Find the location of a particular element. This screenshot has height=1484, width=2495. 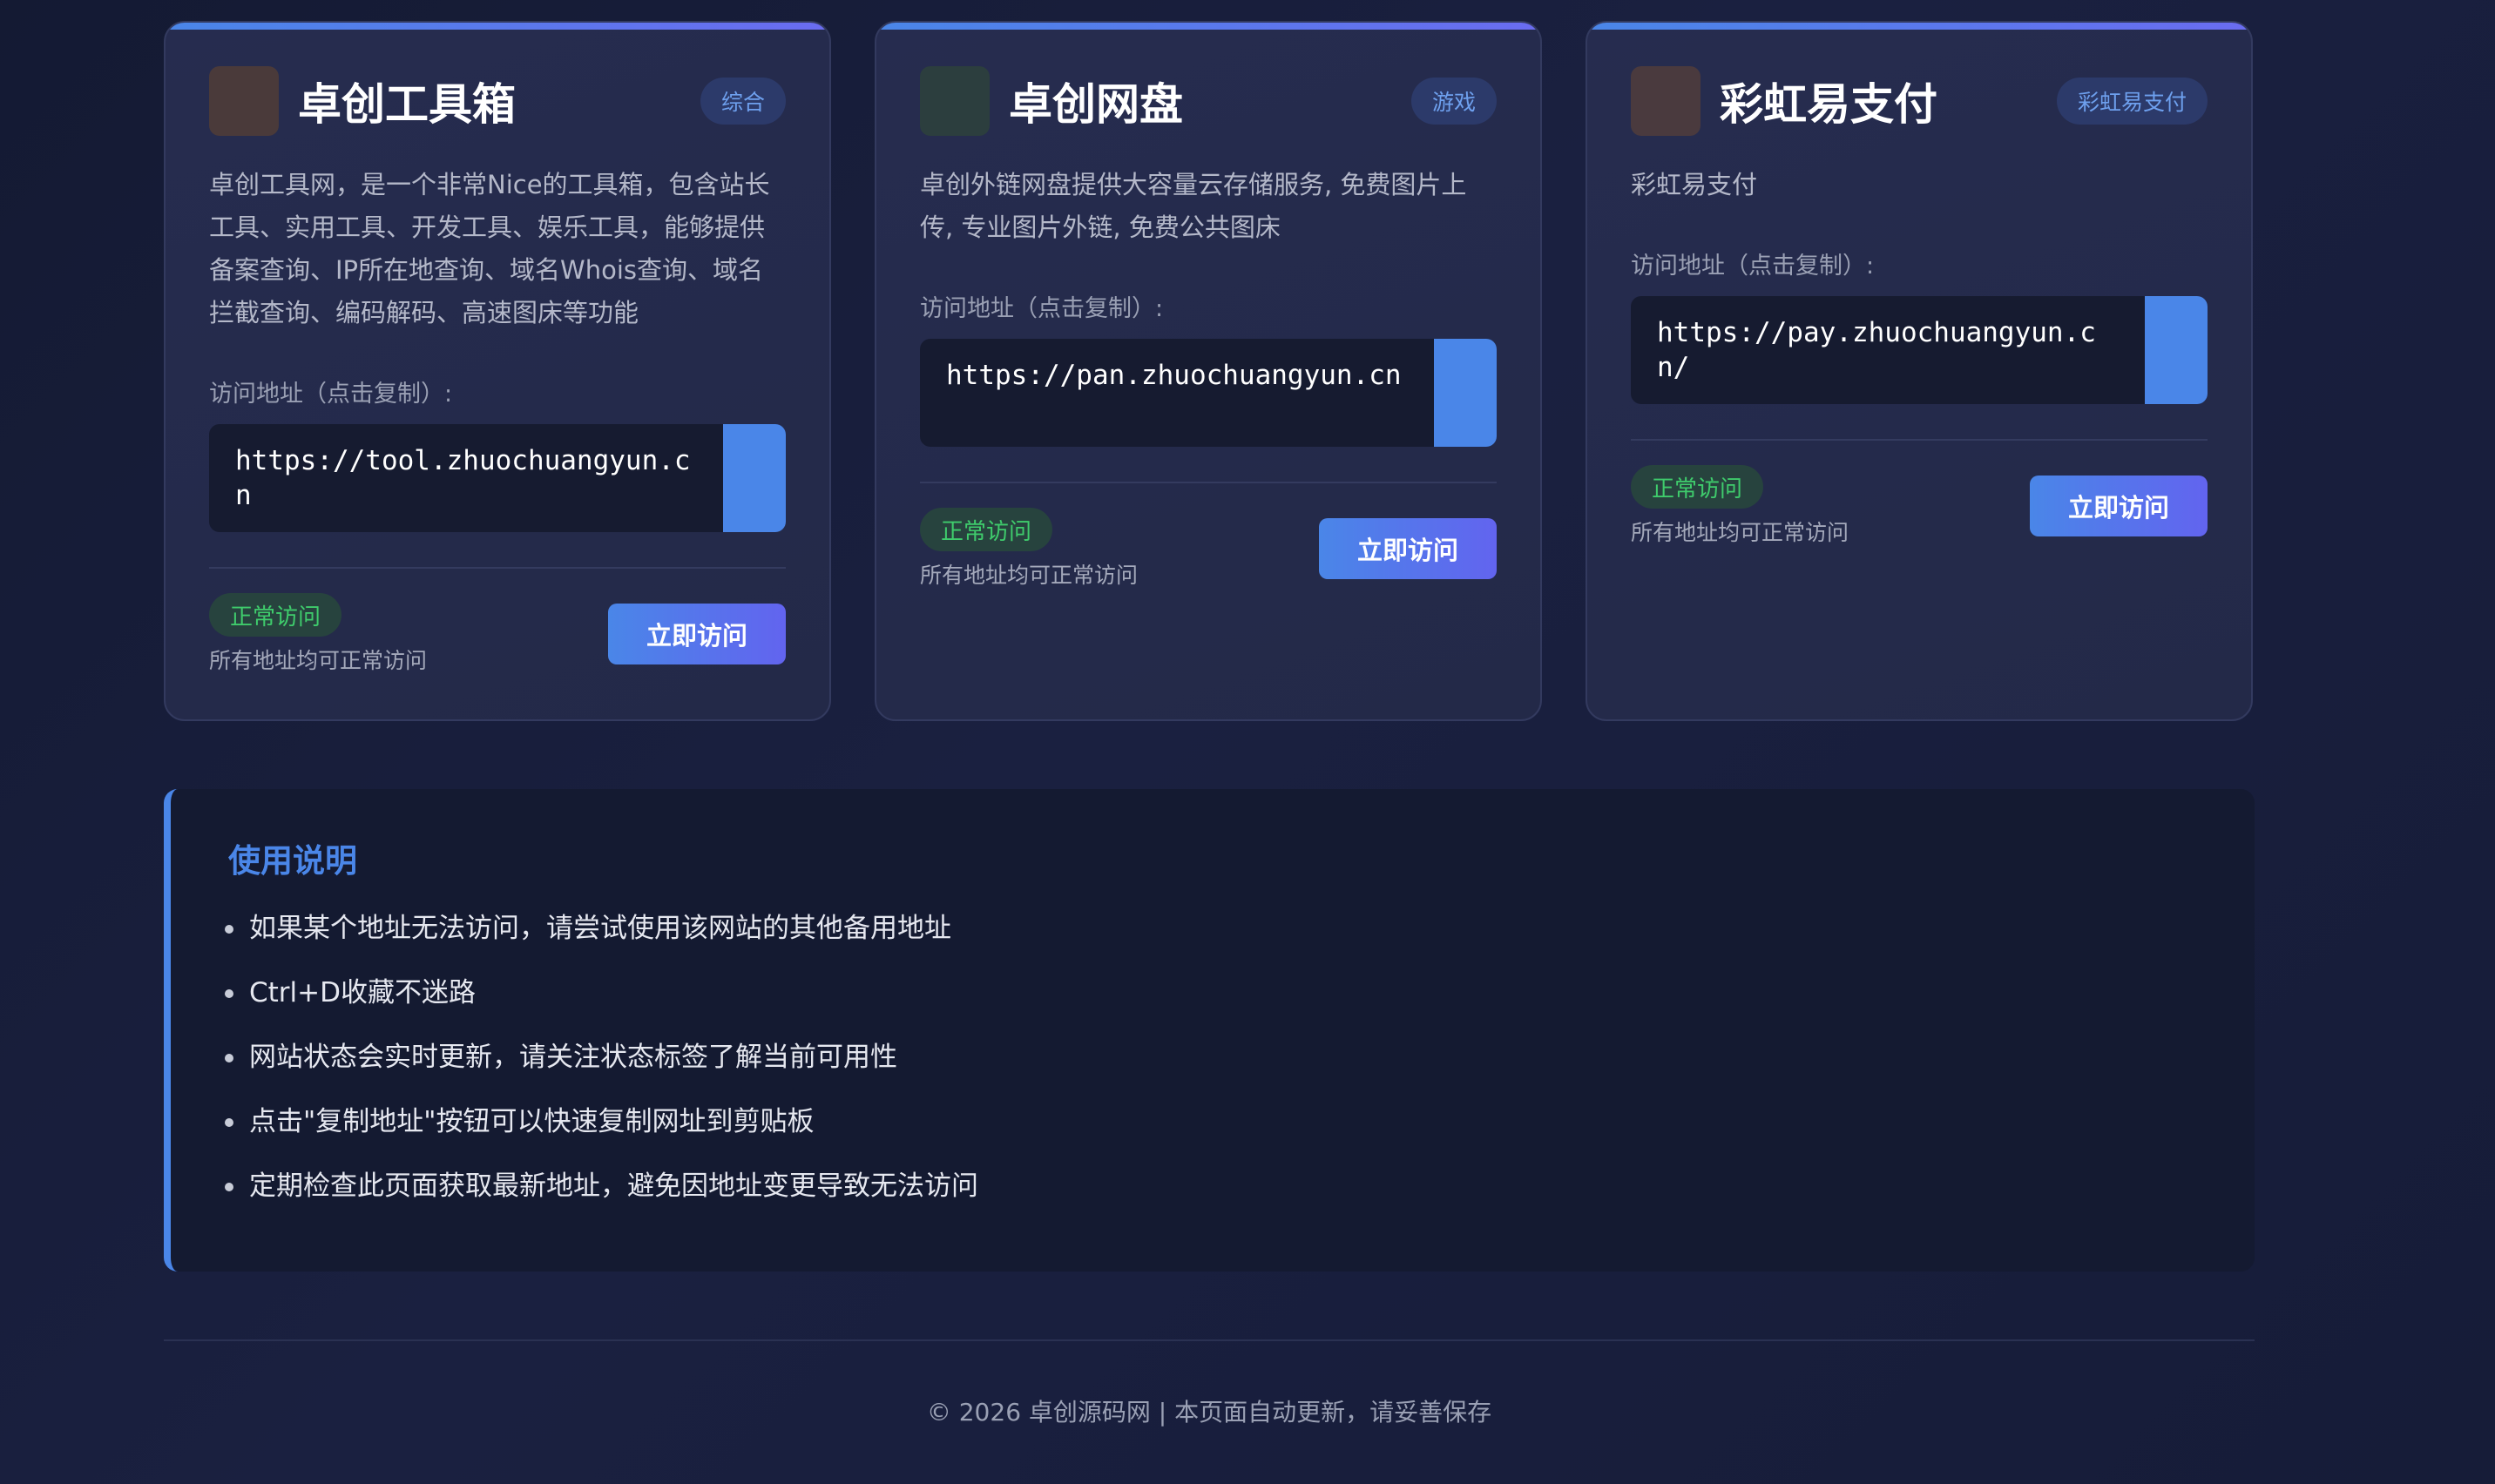

card-header: 彩虹易支付 彩虹易支付 is located at coordinates (1919, 101).